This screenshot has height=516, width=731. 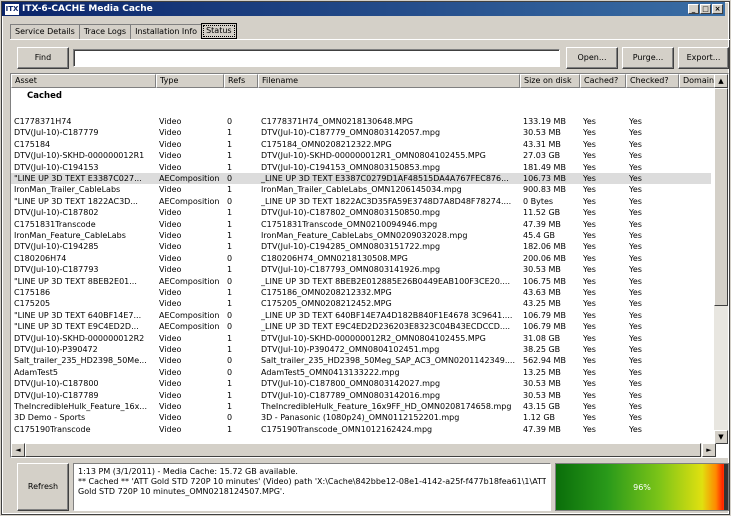 What do you see at coordinates (705, 9) in the screenshot?
I see `maximize-button: □` at bounding box center [705, 9].